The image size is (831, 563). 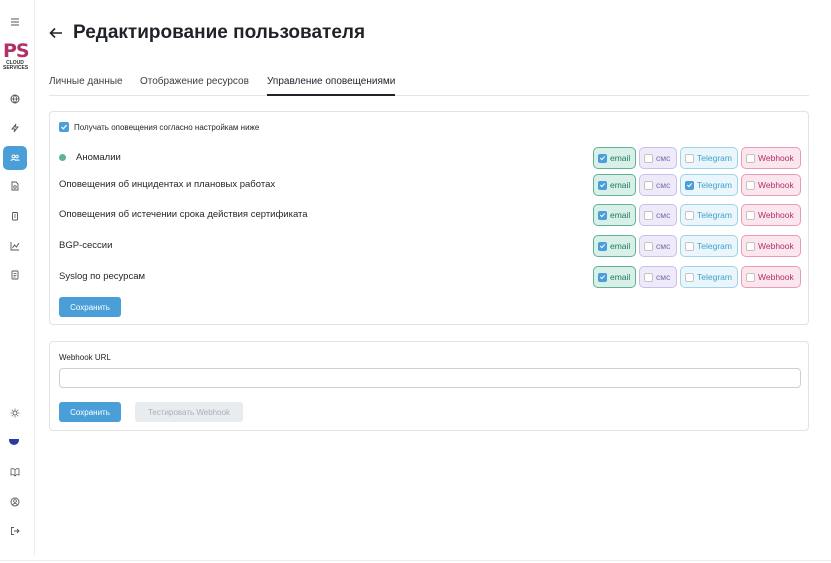 I want to click on test-webhook-button: Тестировать Webhook, so click(x=189, y=412).